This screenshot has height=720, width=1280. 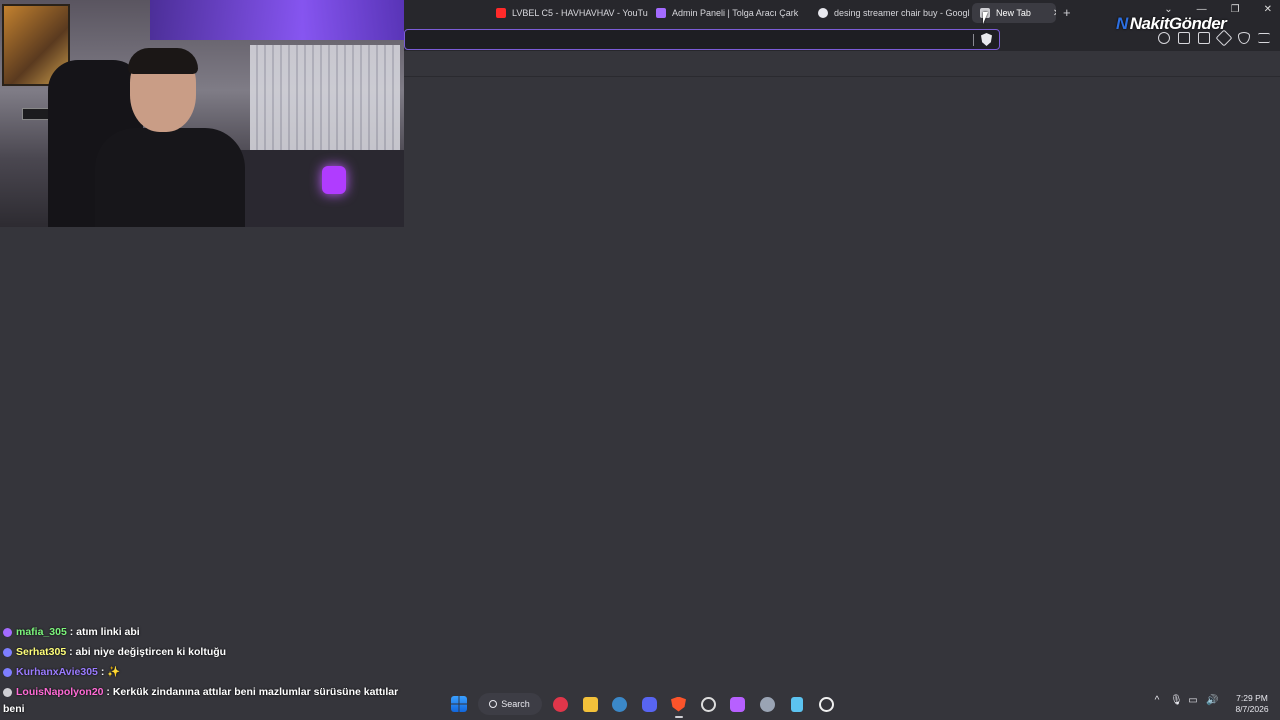 I want to click on chat-text: : atım linki abi, so click(x=103, y=632).